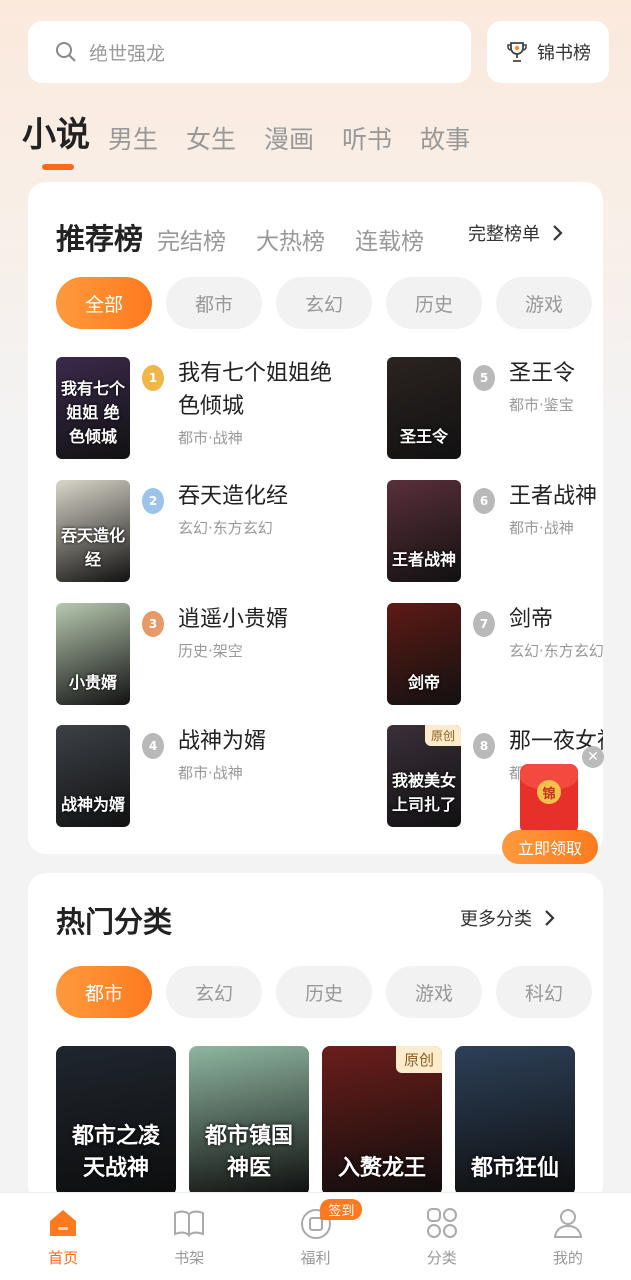  I want to click on rank-list-label: 锦书榜, so click(564, 53).